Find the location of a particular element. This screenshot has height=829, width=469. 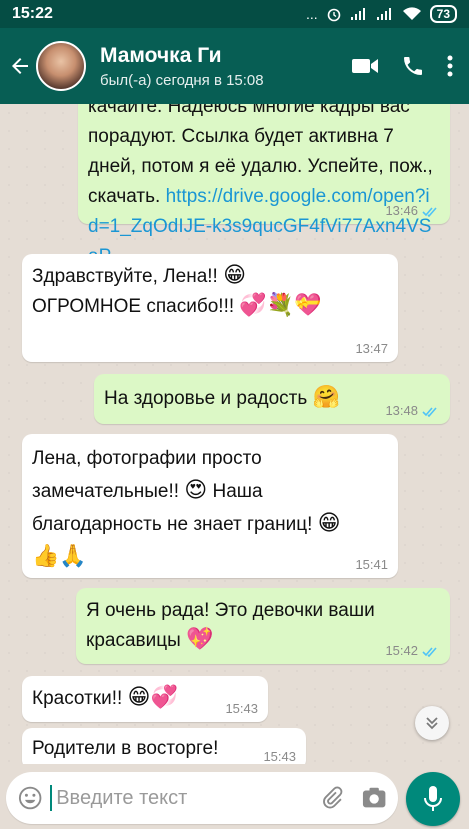

message-incoming: Красотки!! 😁💞 15:43 is located at coordinates (145, 699).